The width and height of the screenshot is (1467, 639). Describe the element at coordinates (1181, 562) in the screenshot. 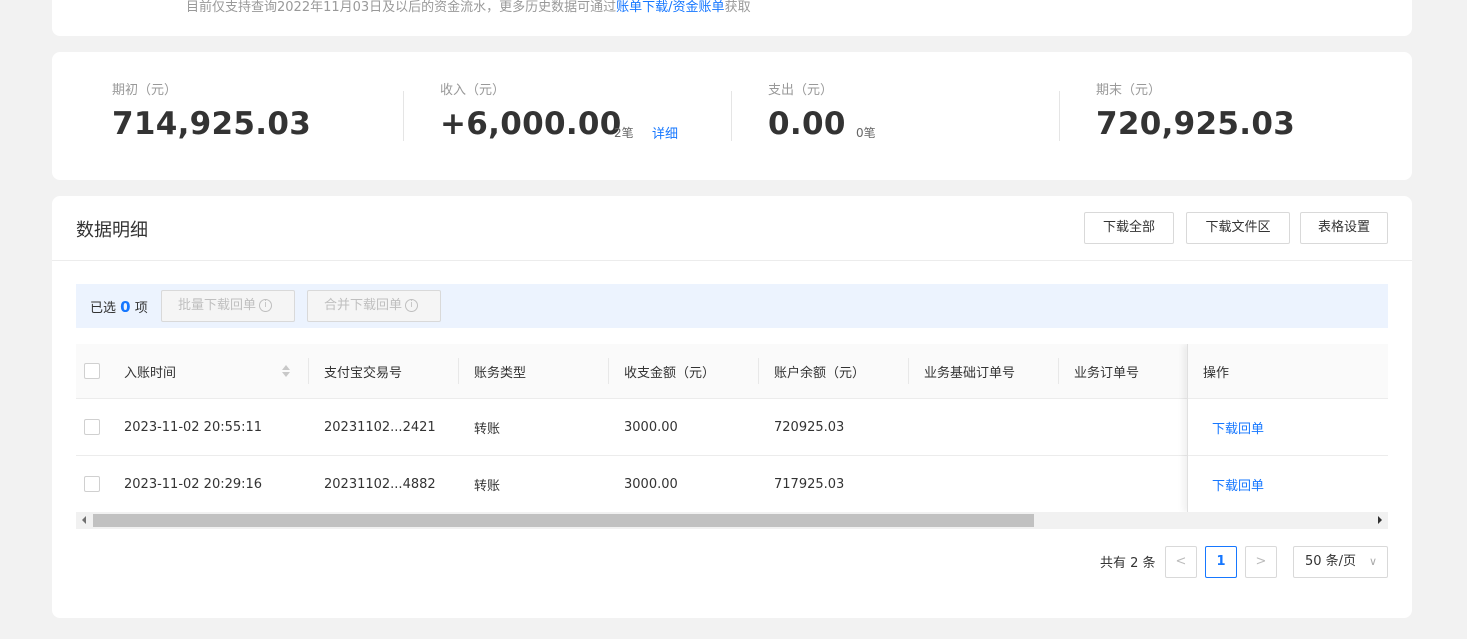

I see `prev-page-button: <` at that location.